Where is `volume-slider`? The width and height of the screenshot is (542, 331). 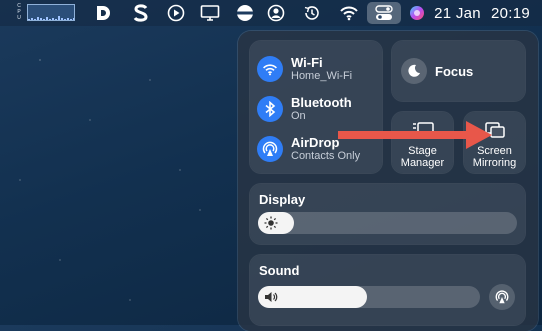 volume-slider is located at coordinates (369, 297).